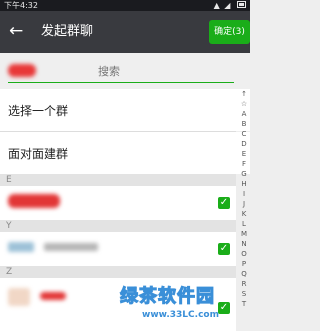 The image size is (320, 331). What do you see at coordinates (244, 254) in the screenshot?
I see `index-letter: O` at bounding box center [244, 254].